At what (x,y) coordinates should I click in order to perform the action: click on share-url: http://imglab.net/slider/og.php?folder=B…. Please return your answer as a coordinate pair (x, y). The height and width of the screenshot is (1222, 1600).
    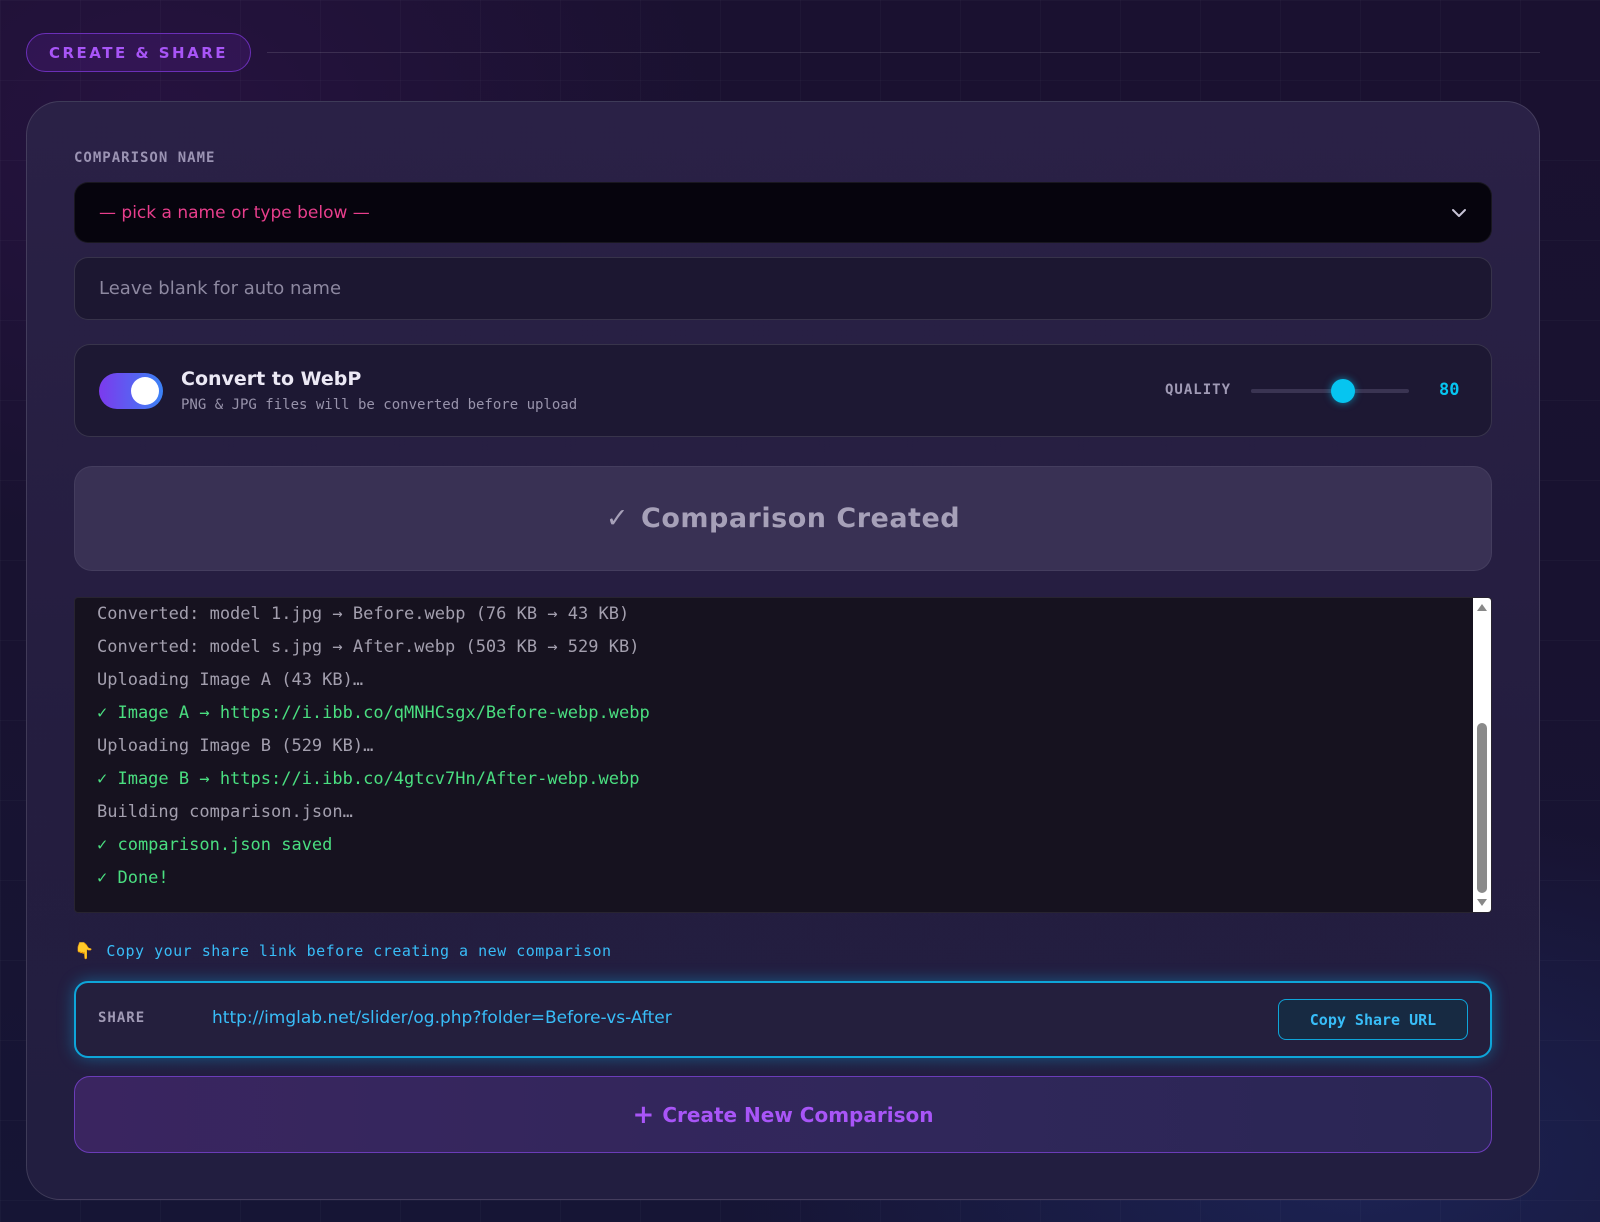
    Looking at the image, I should click on (442, 1018).